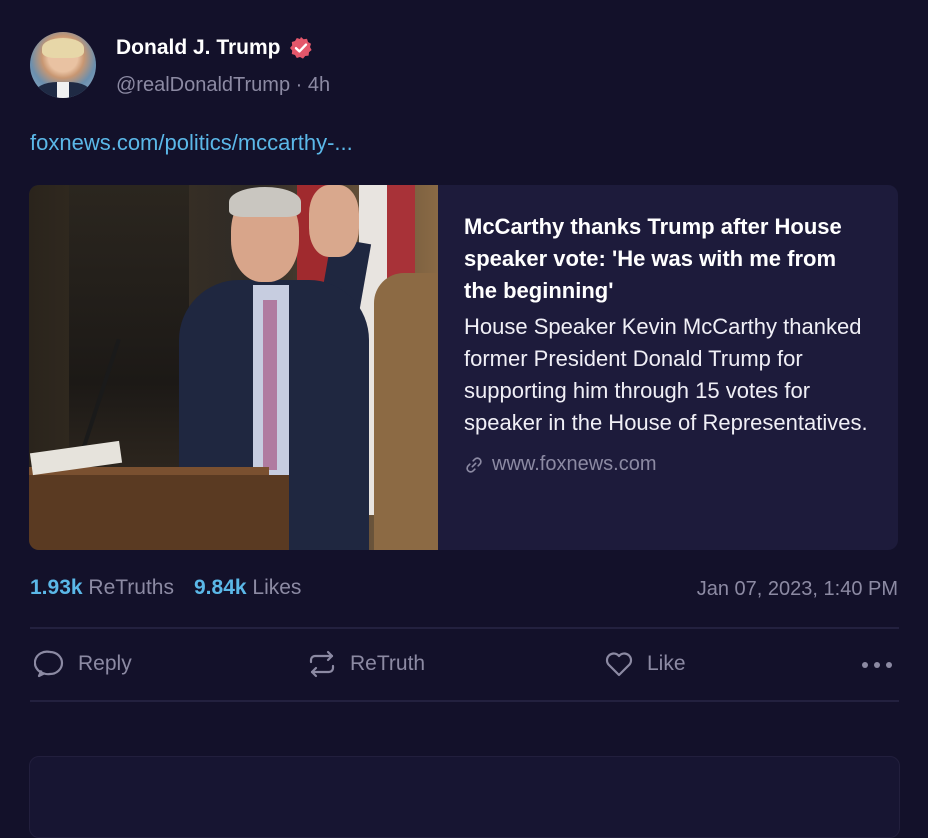 The width and height of the screenshot is (928, 838). I want to click on like-label: Like, so click(666, 663).